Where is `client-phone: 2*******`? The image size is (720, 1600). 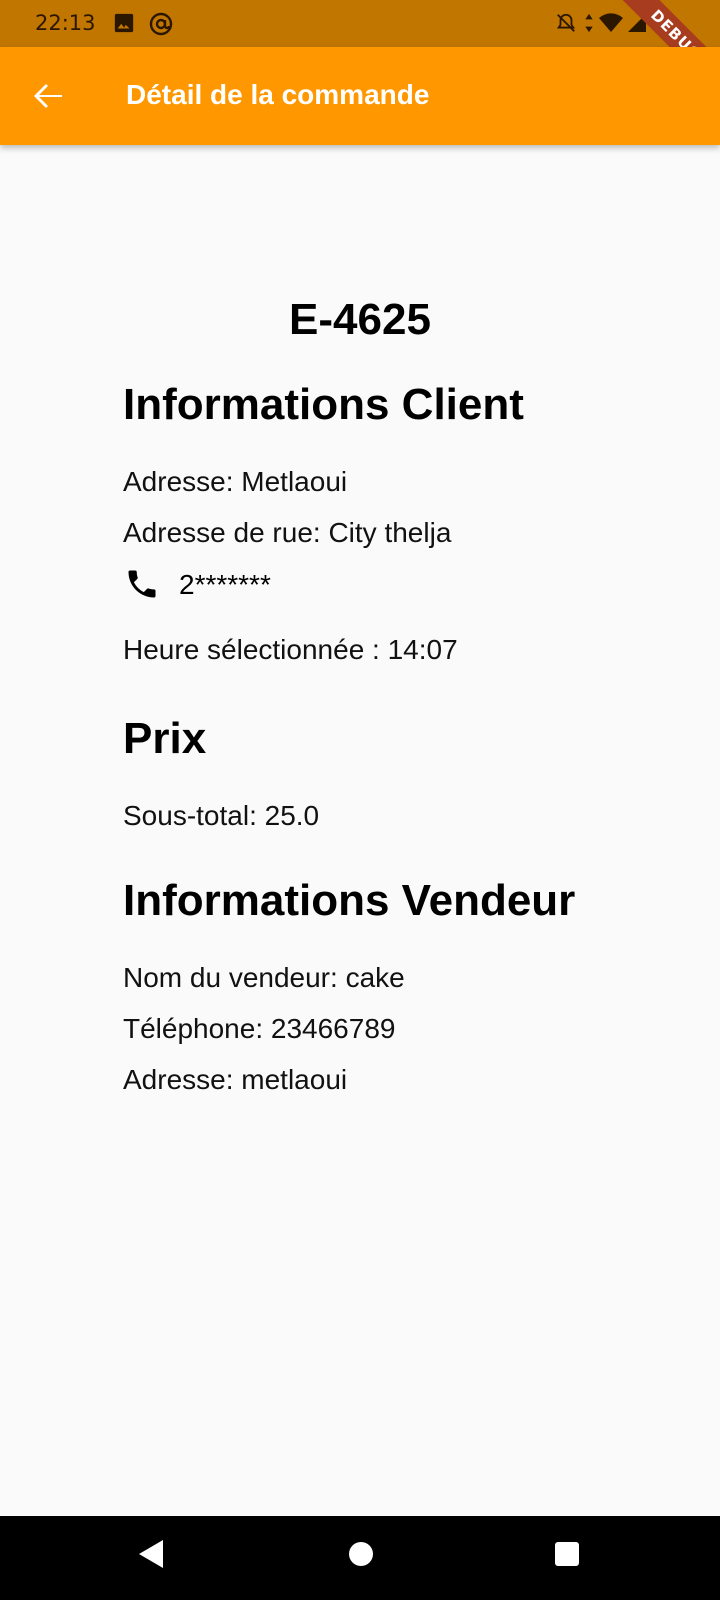 client-phone: 2******* is located at coordinates (225, 584).